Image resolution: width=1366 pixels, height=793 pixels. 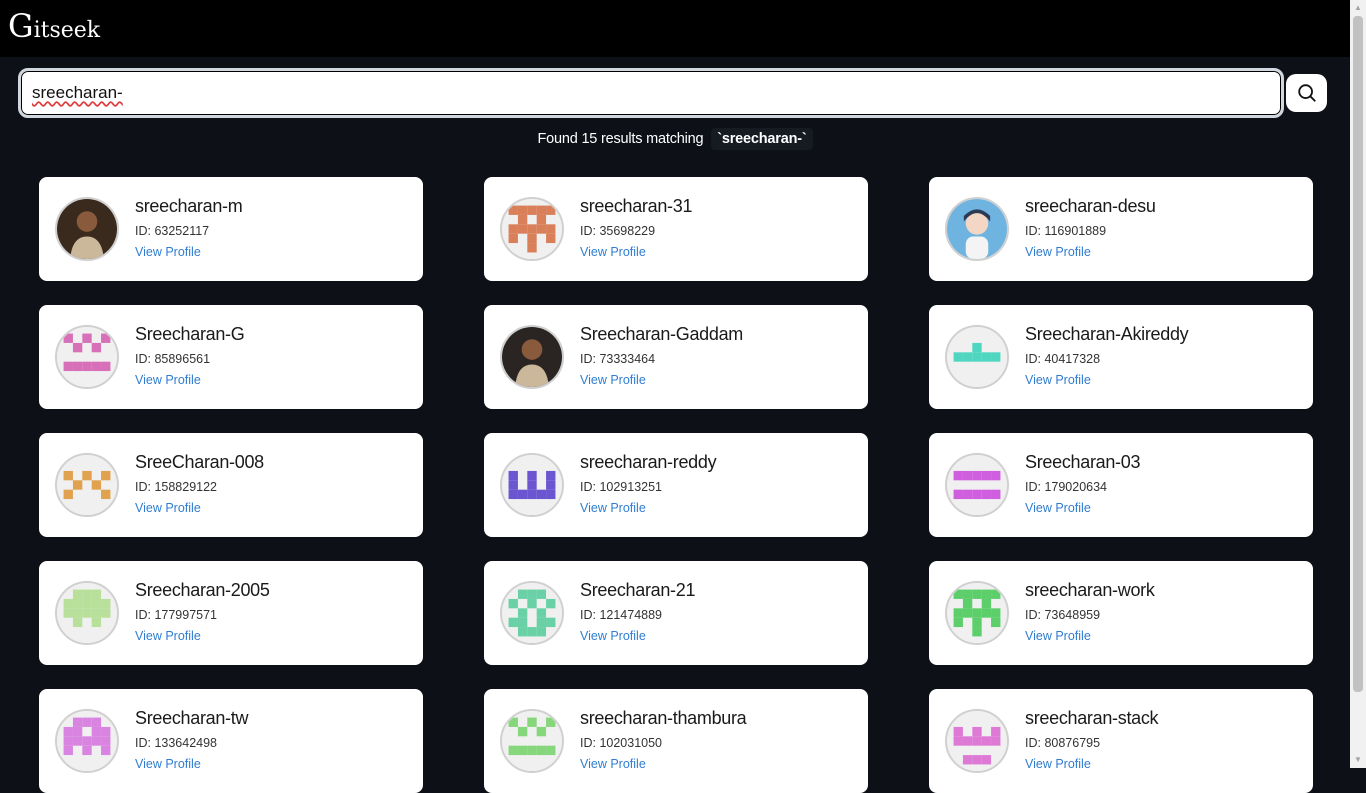 What do you see at coordinates (192, 718) in the screenshot?
I see `username: Sreecharan-tw` at bounding box center [192, 718].